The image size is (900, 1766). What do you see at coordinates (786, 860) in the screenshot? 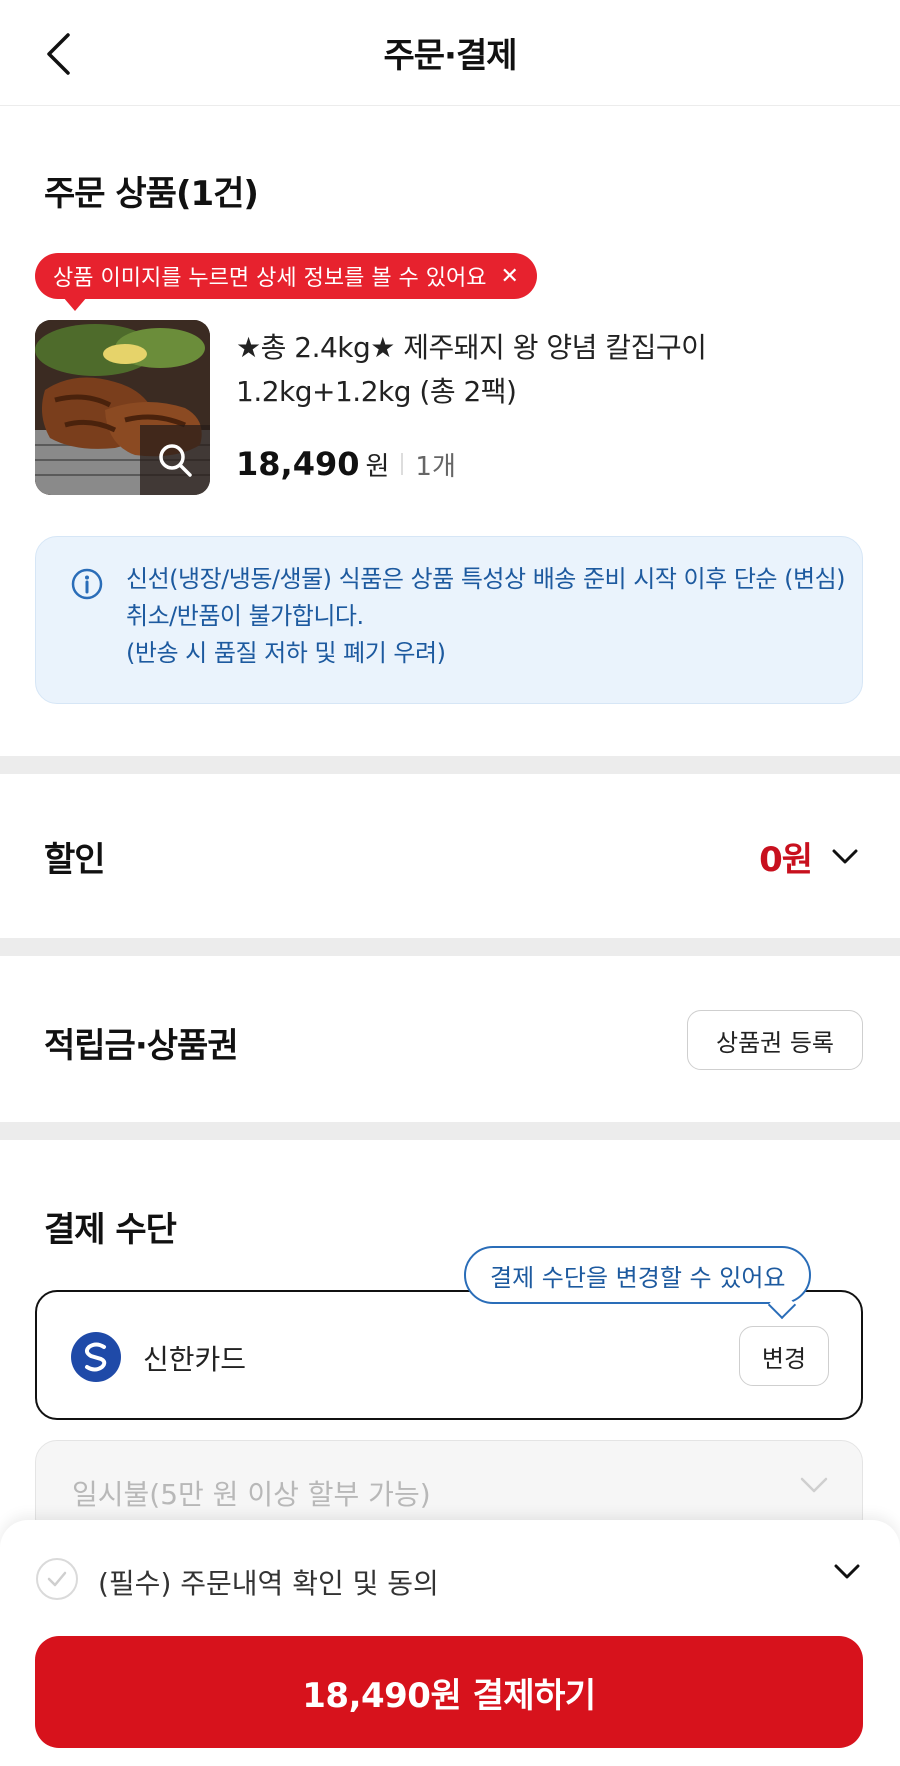
I see `discount-amount: 0원` at bounding box center [786, 860].